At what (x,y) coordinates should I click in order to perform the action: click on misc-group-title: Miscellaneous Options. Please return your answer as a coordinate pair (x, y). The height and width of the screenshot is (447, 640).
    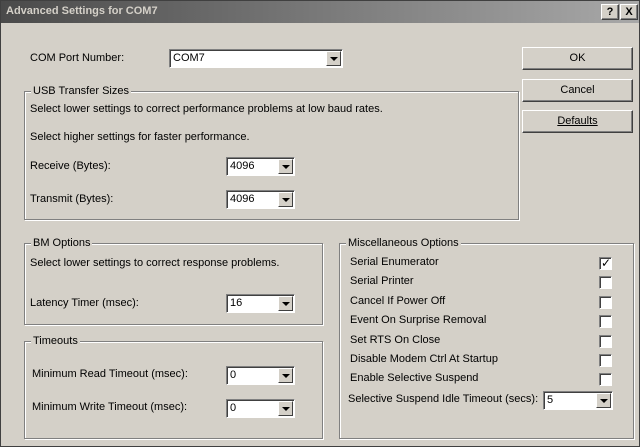
    Looking at the image, I should click on (403, 243).